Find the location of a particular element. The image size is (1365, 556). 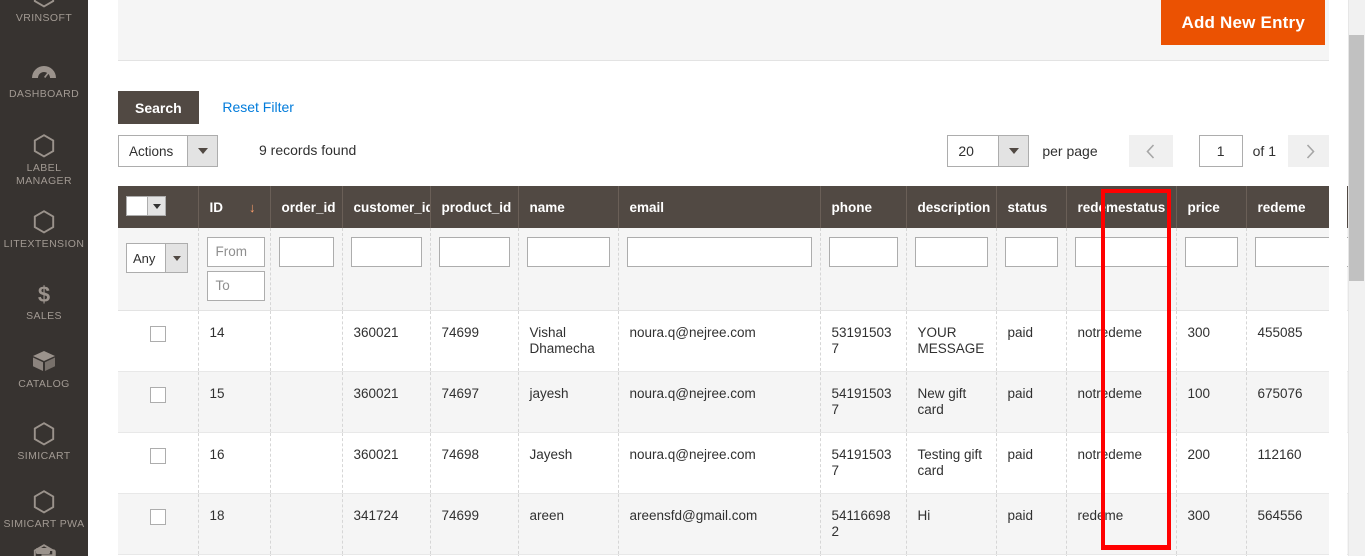

page-scrollbar-thumb is located at coordinates (1356, 158).